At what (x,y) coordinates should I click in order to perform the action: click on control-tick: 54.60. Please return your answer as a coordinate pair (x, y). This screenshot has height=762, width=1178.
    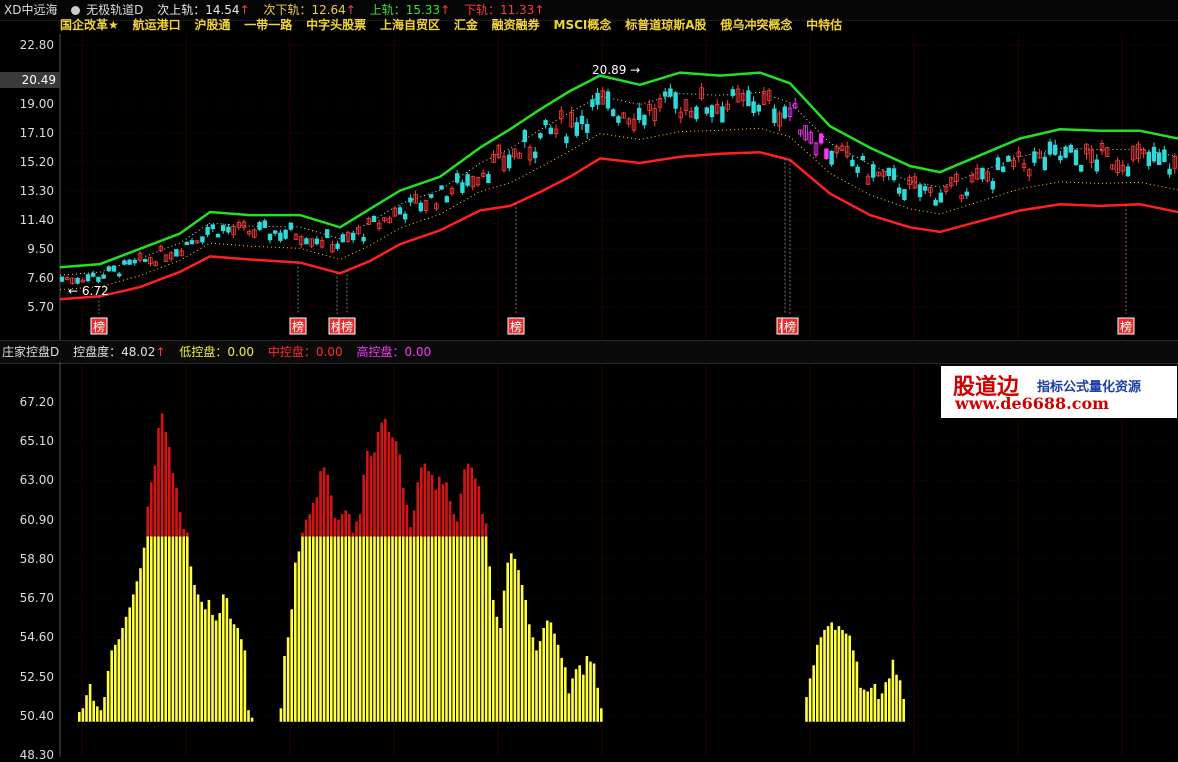
    Looking at the image, I should click on (36, 637).